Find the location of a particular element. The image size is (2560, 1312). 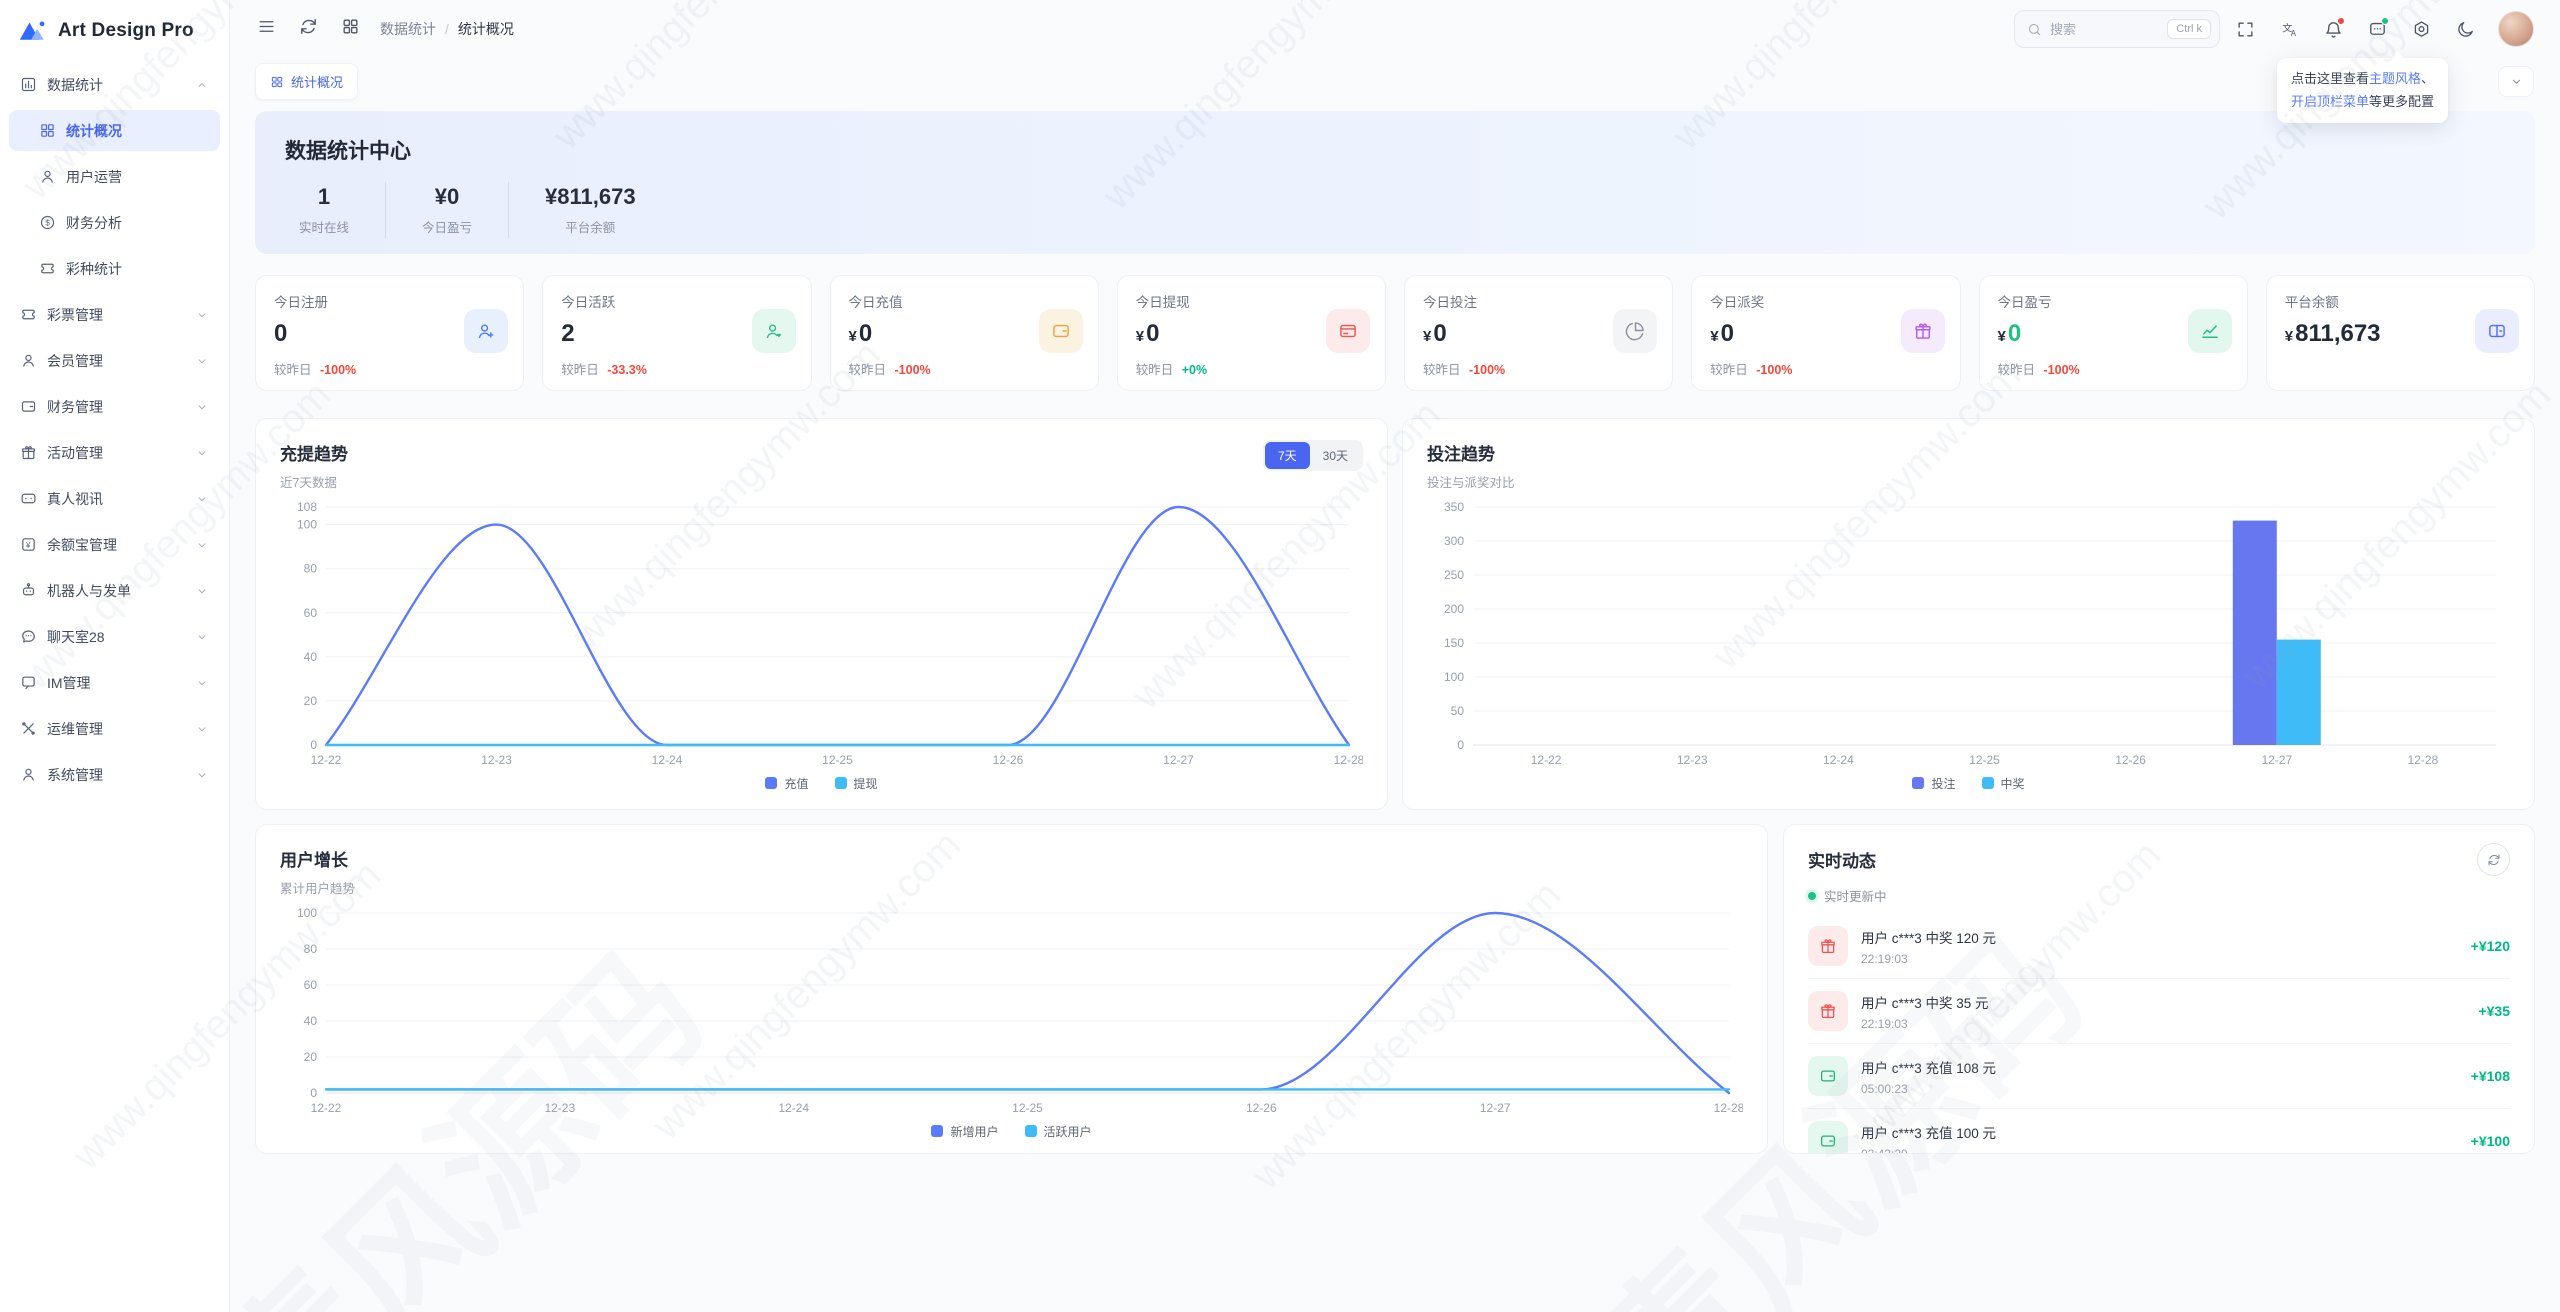

activity-amount: +¥108 is located at coordinates (2490, 1076).